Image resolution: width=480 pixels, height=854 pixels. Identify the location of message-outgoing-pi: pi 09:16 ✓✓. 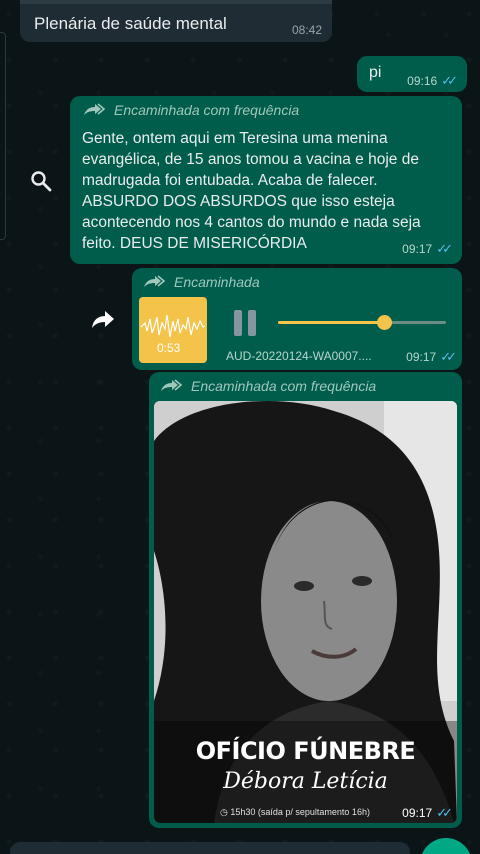
(412, 74).